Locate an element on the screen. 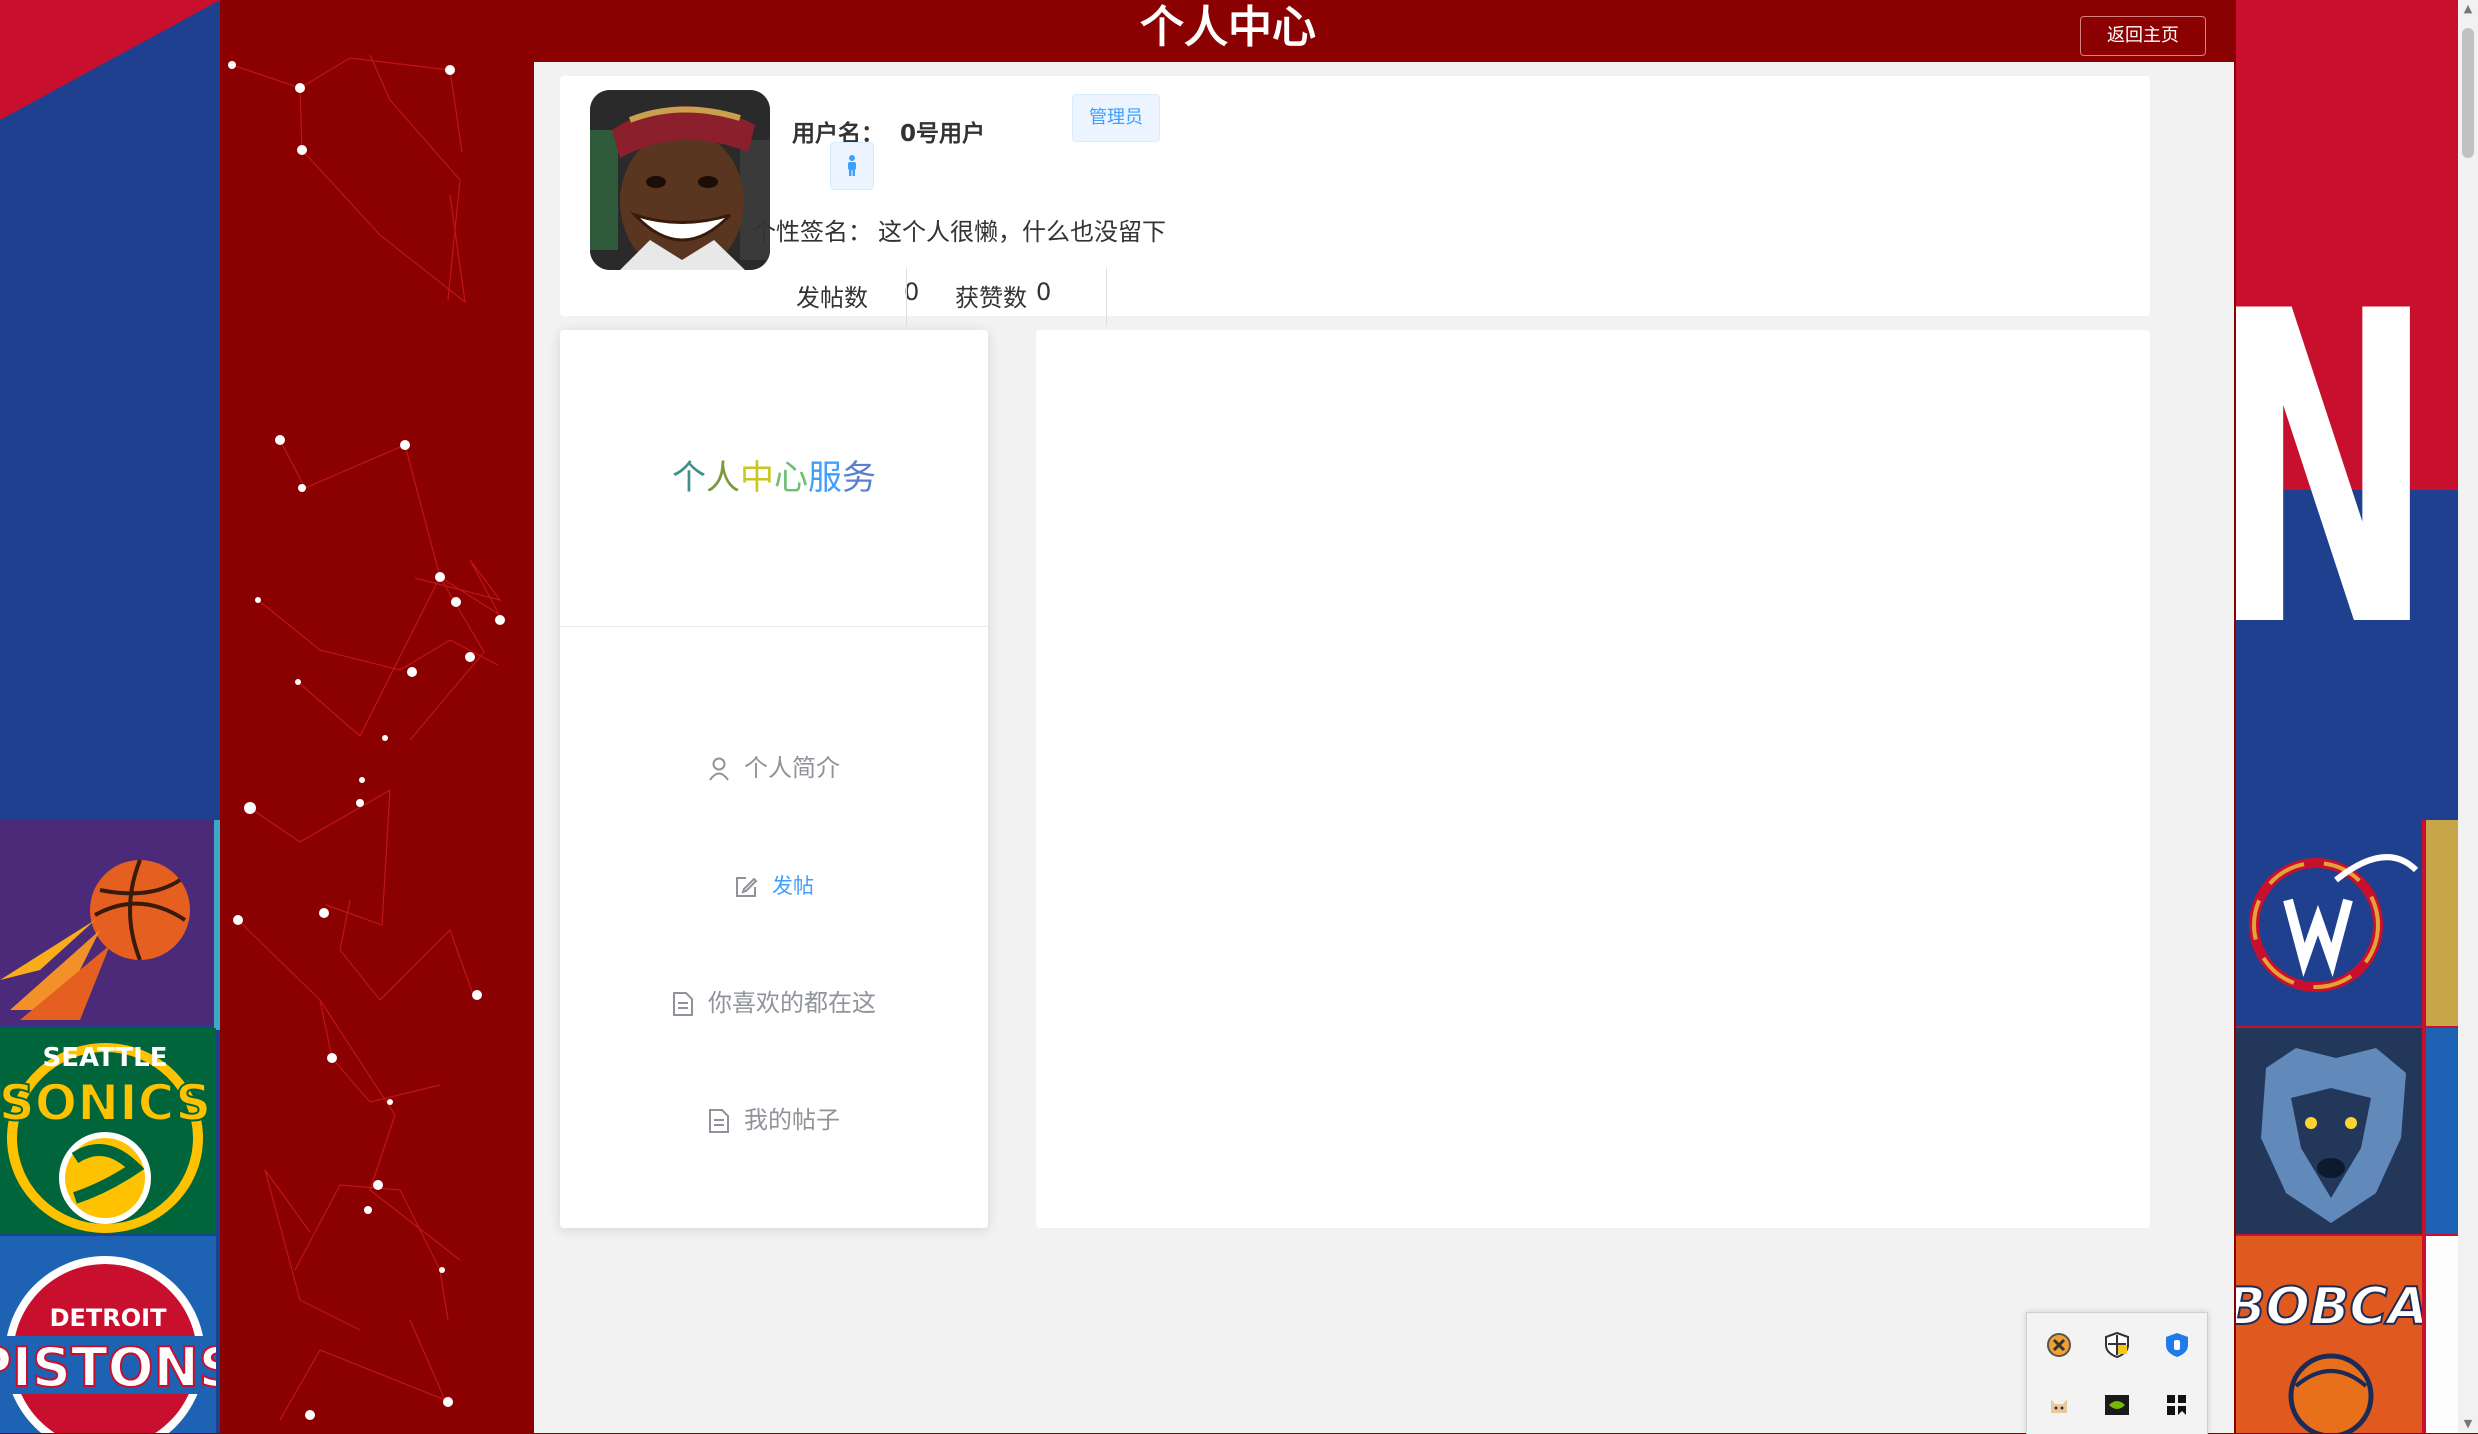 This screenshot has width=2478, height=1434. close-circle-icon is located at coordinates (2059, 1345).